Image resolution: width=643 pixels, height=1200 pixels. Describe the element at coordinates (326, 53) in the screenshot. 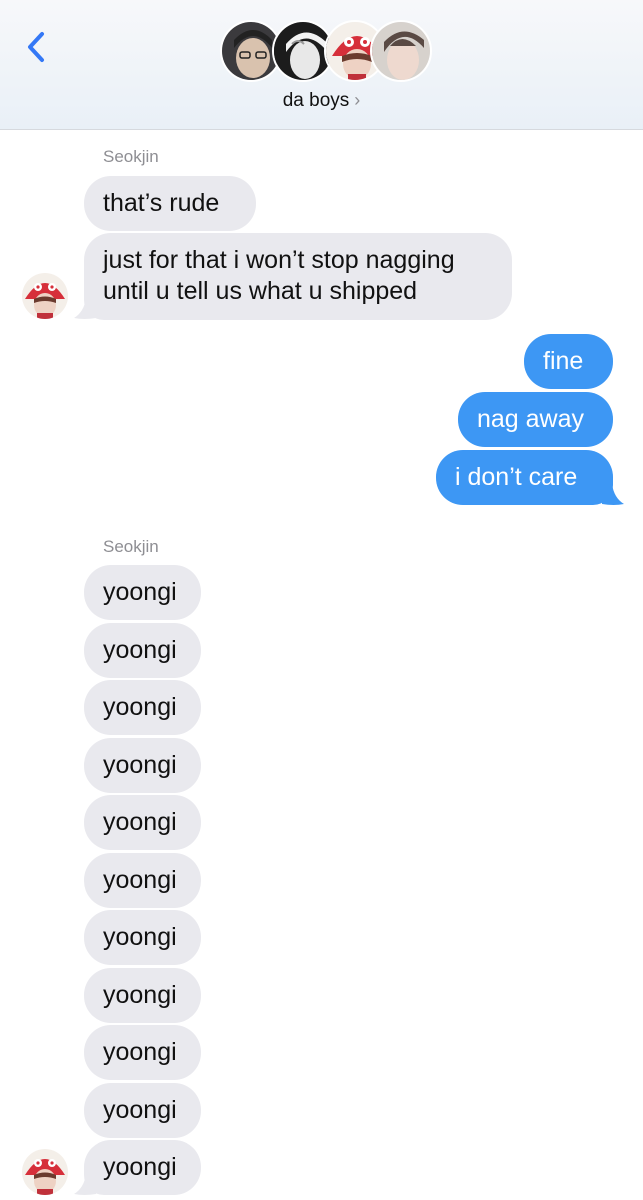

I see `group-avatars` at that location.